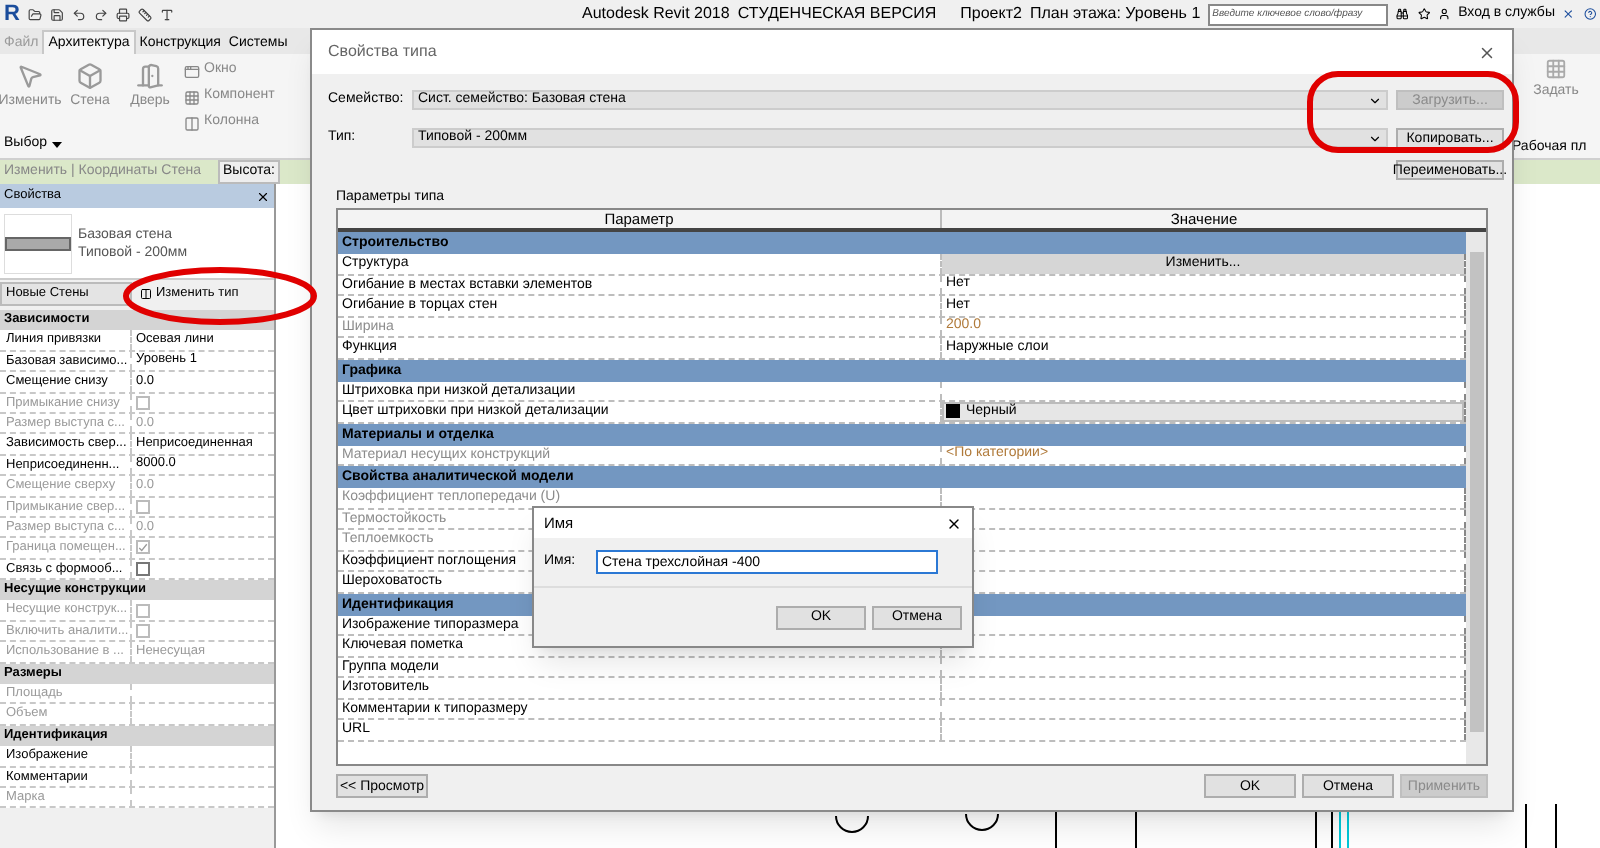 This screenshot has height=848, width=1600. What do you see at coordinates (837, 14) in the screenshot?
I see `edition-label: СТУДЕНЧЕСКАЯ ВЕРСИЯ` at bounding box center [837, 14].